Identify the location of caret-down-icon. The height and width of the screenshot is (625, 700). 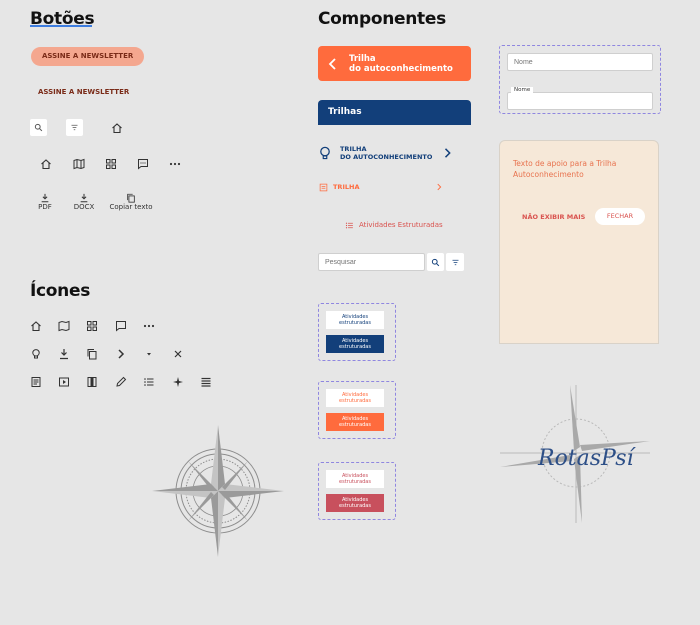
(149, 354).